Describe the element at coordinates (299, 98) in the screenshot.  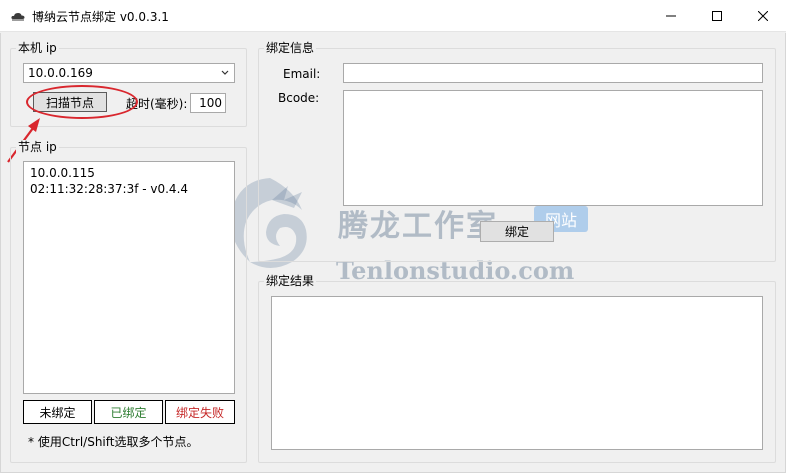
I see `bcode-label: Bcode:` at that location.